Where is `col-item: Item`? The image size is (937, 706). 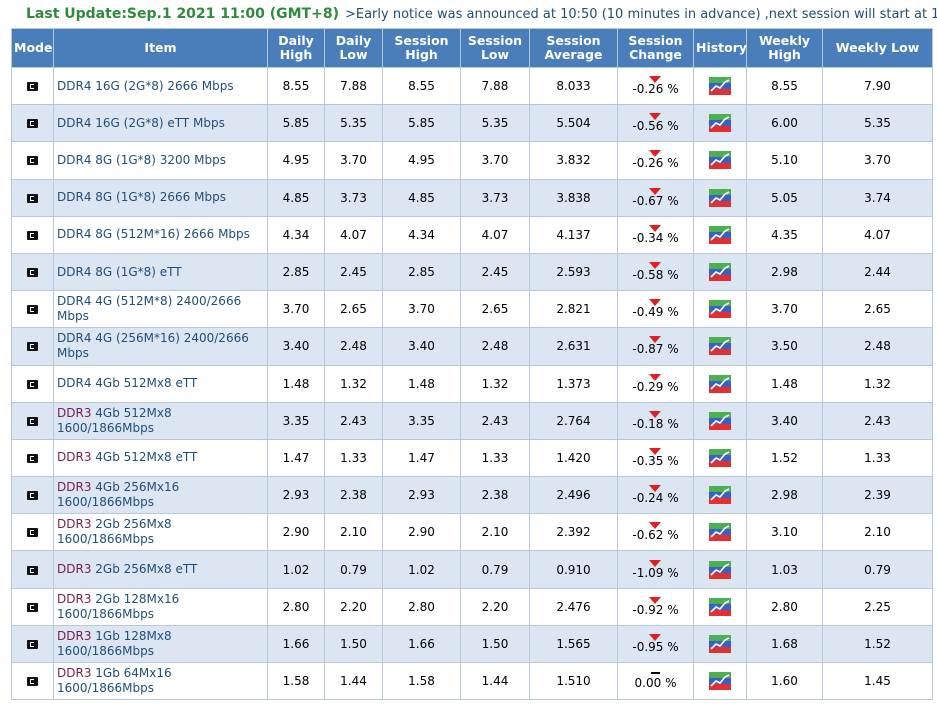 col-item: Item is located at coordinates (160, 48).